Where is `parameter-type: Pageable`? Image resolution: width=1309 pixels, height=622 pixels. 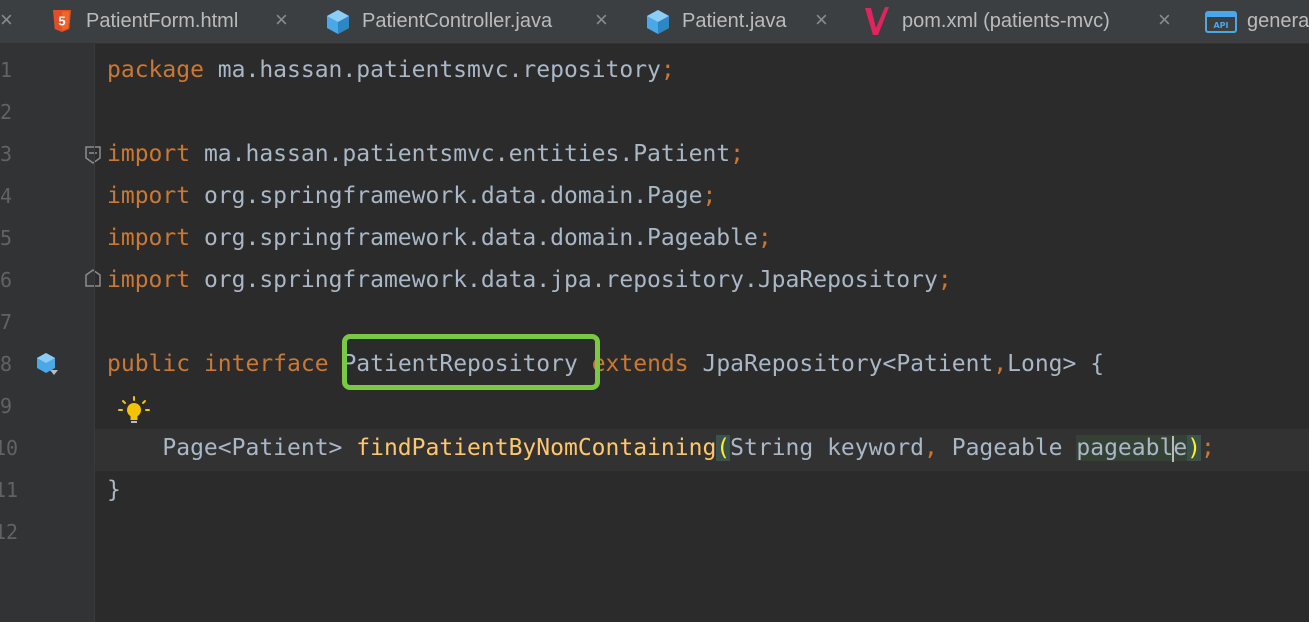
parameter-type: Pageable is located at coordinates (1007, 448).